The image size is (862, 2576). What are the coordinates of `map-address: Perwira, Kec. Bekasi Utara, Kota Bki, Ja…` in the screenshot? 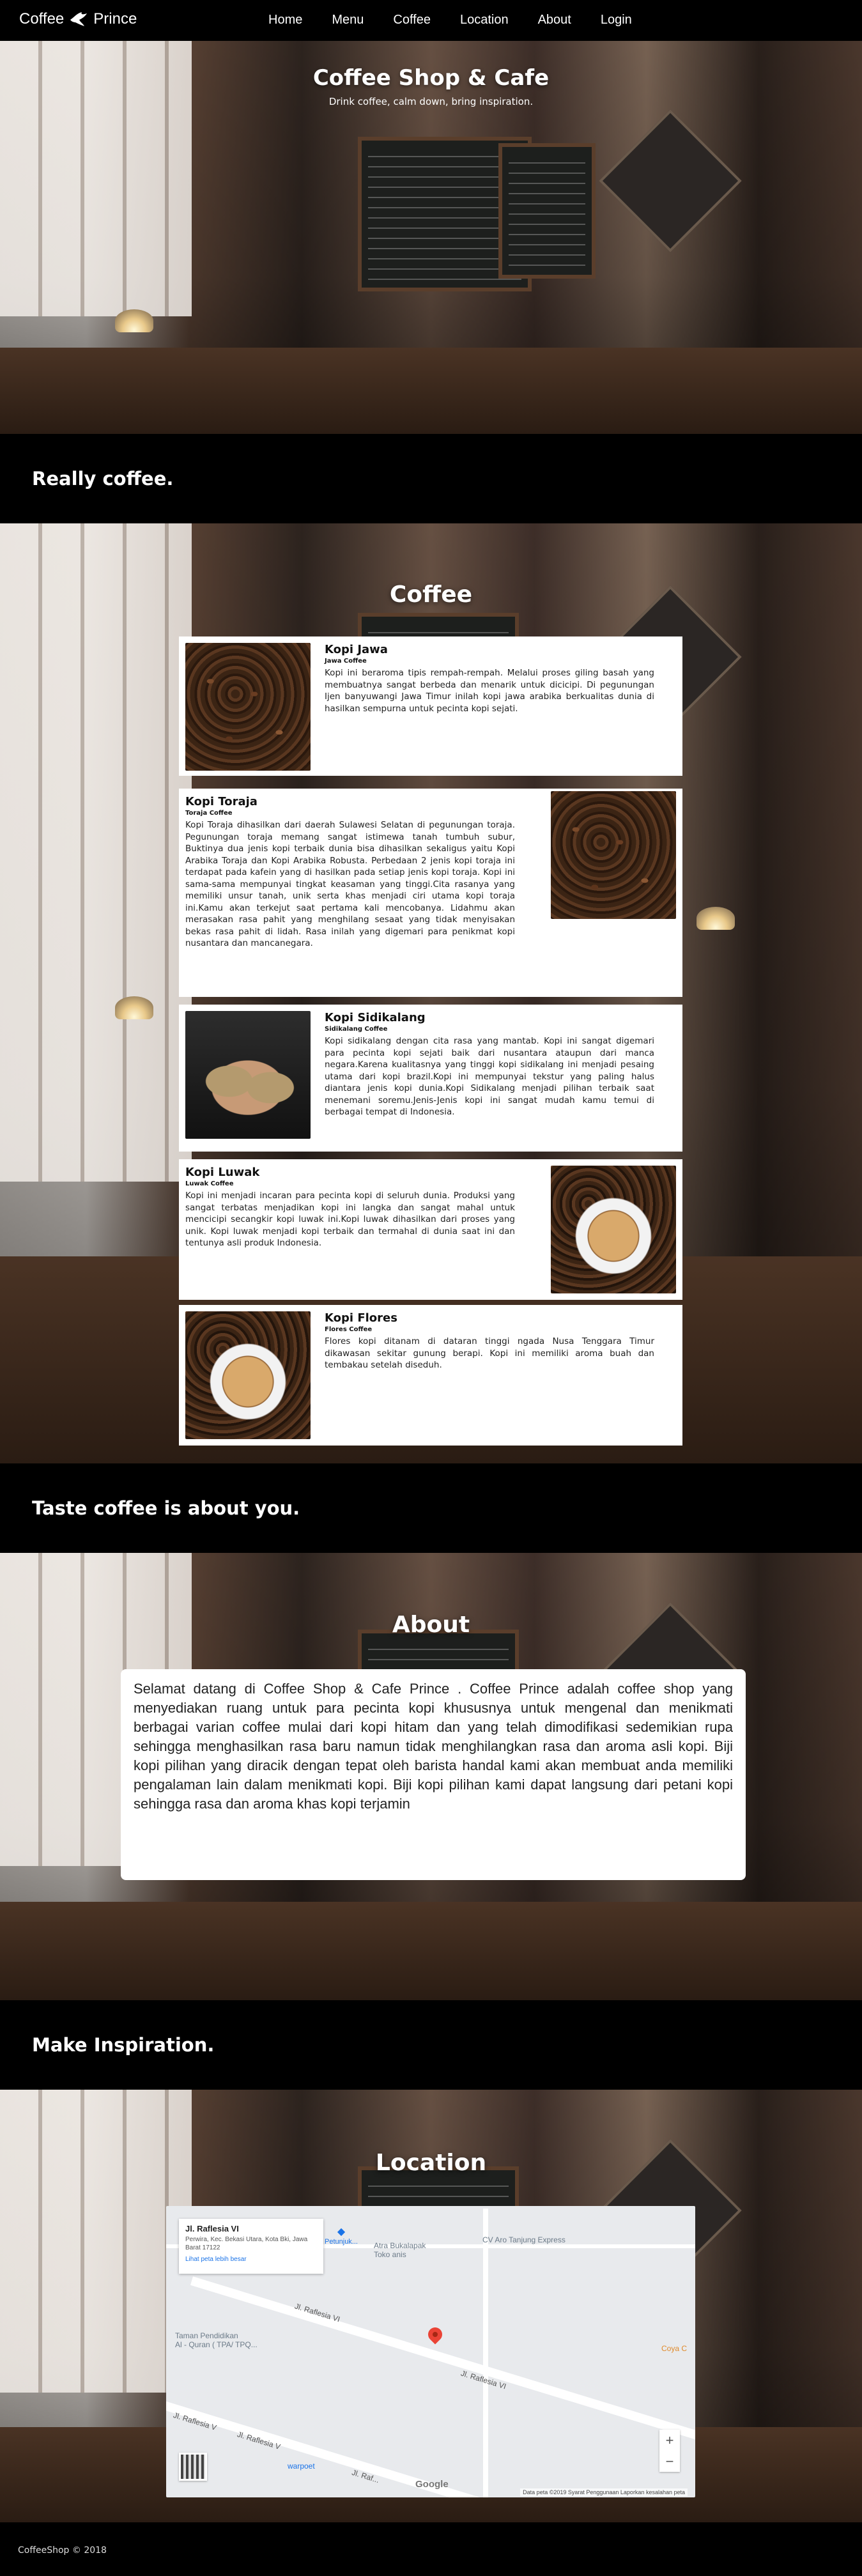 It's located at (247, 2243).